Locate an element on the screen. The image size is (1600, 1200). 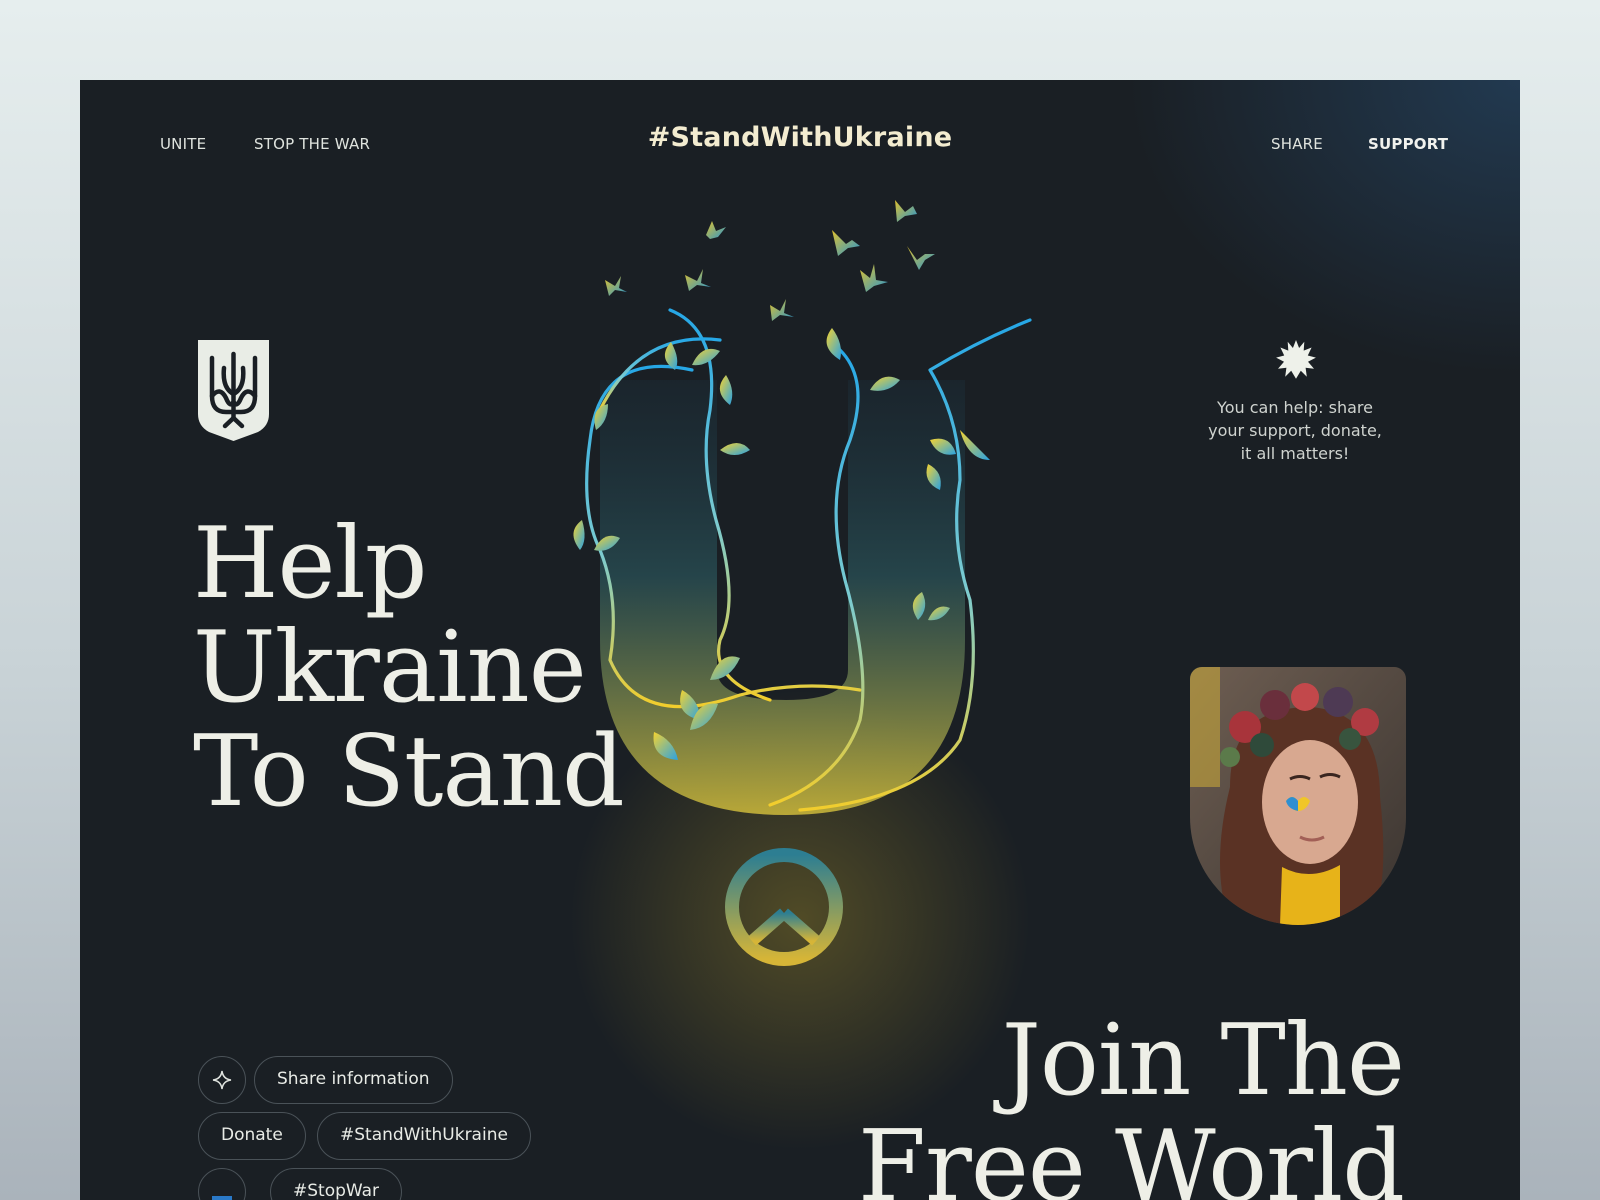
stopwar-hashtag-button: #StopWar is located at coordinates (336, 1184).